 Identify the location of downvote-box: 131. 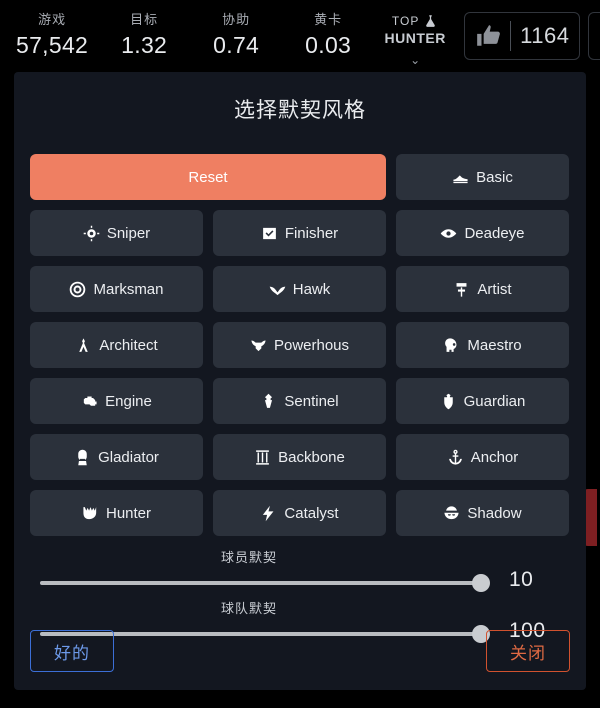
(594, 36).